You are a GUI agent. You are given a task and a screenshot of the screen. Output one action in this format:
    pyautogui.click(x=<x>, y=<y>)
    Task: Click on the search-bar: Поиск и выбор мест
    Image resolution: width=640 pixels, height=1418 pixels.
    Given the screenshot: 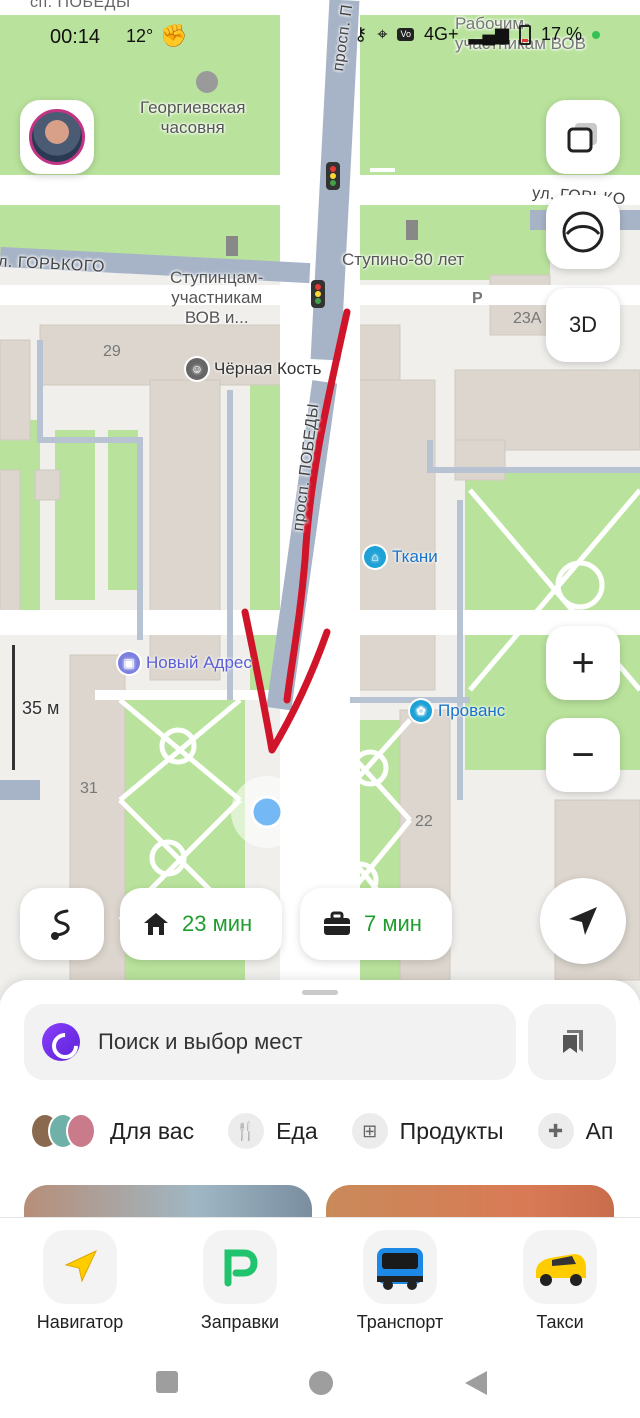 What is the action you would take?
    pyautogui.click(x=270, y=1042)
    